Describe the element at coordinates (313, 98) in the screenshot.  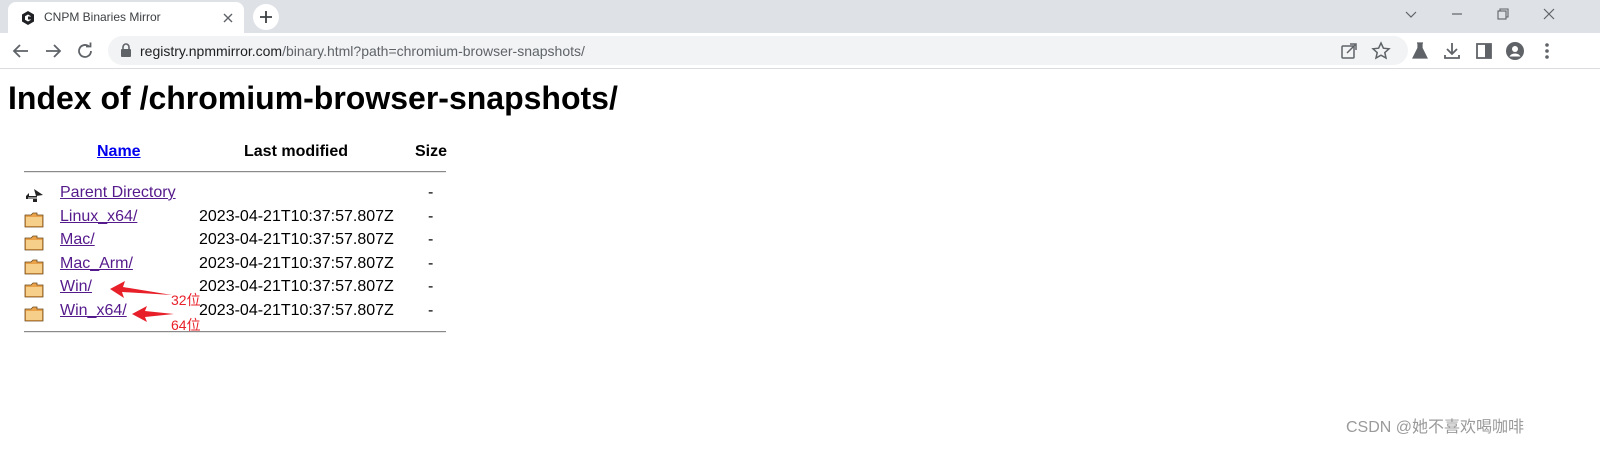
I see `page-title: Index of /chromium-browser-snapshots/` at that location.